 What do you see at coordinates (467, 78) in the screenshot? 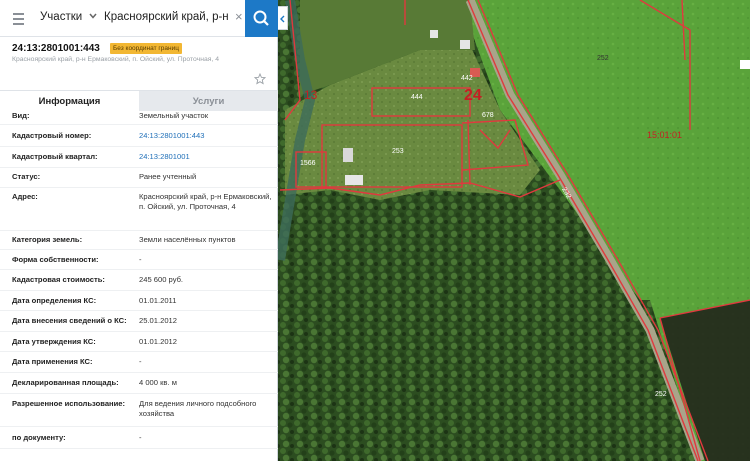
I see `parcel-label: 442` at bounding box center [467, 78].